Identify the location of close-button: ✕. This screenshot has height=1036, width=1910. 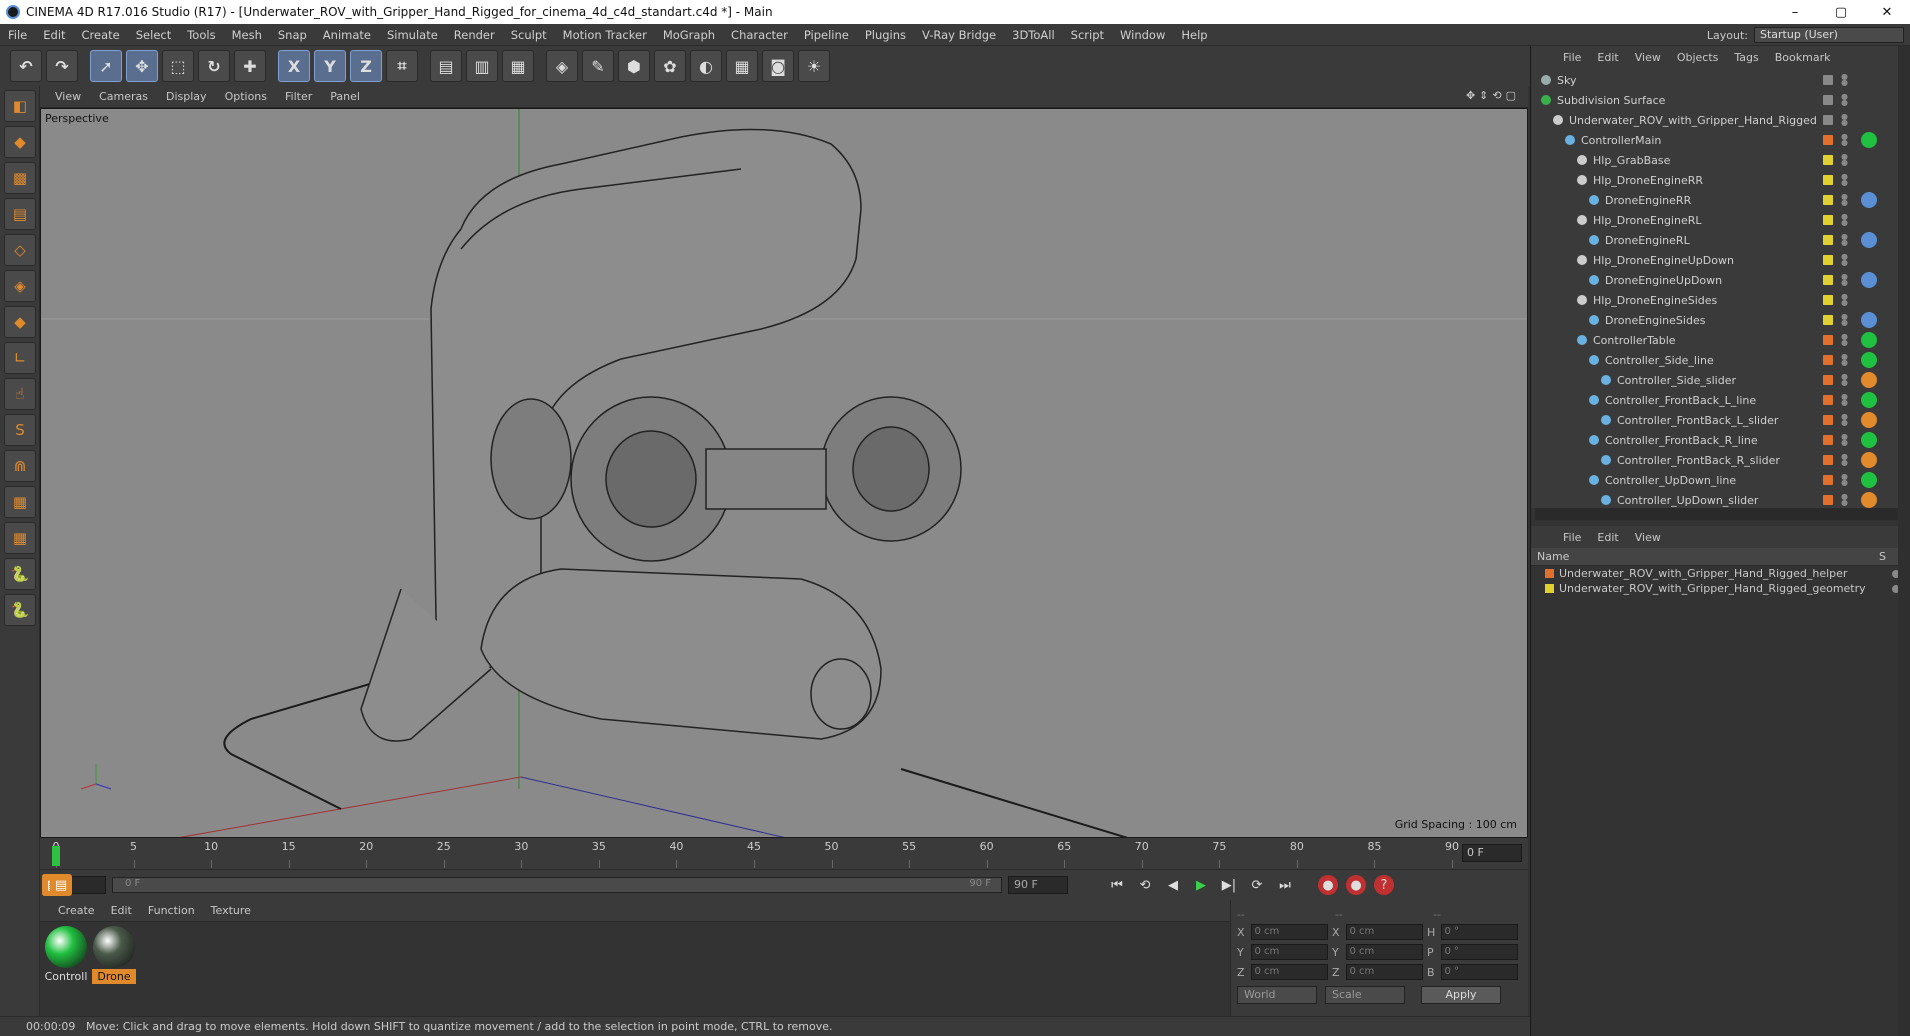
(1887, 12).